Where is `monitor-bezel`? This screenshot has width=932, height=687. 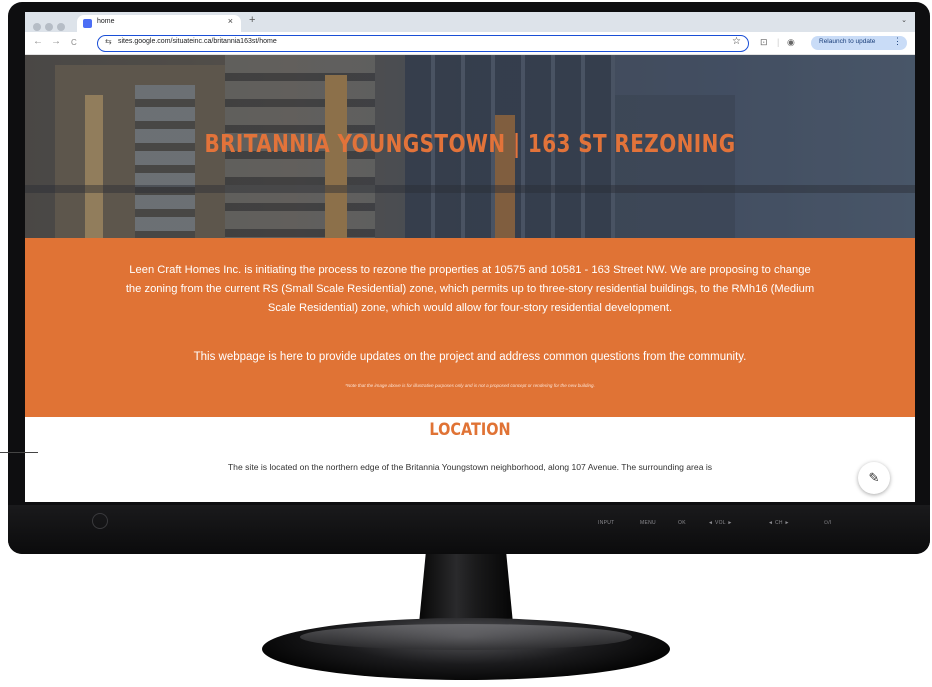 monitor-bezel is located at coordinates (469, 529).